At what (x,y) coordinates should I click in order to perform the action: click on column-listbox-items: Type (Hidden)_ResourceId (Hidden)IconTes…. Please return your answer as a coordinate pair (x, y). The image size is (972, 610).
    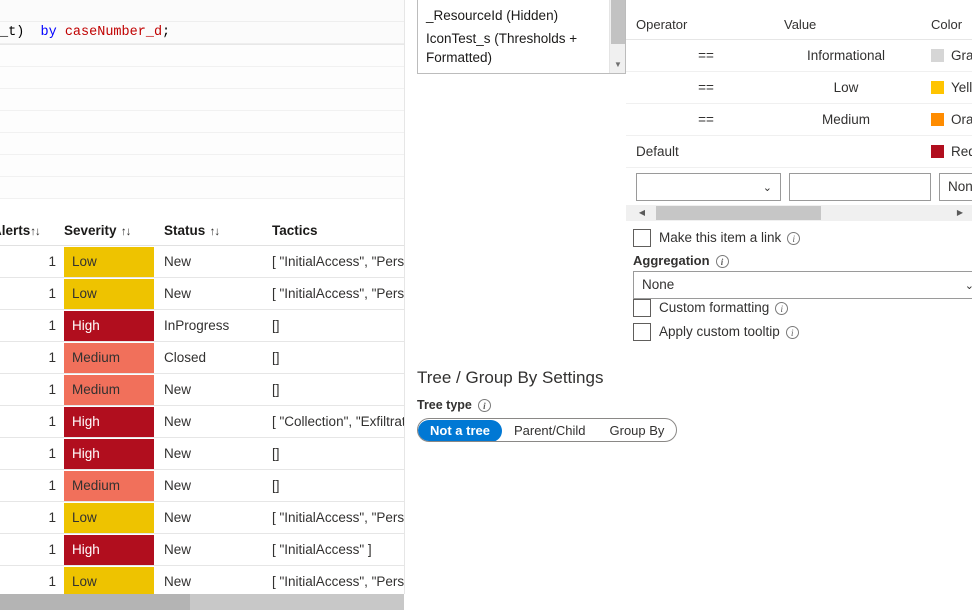
    Looking at the image, I should click on (514, 36).